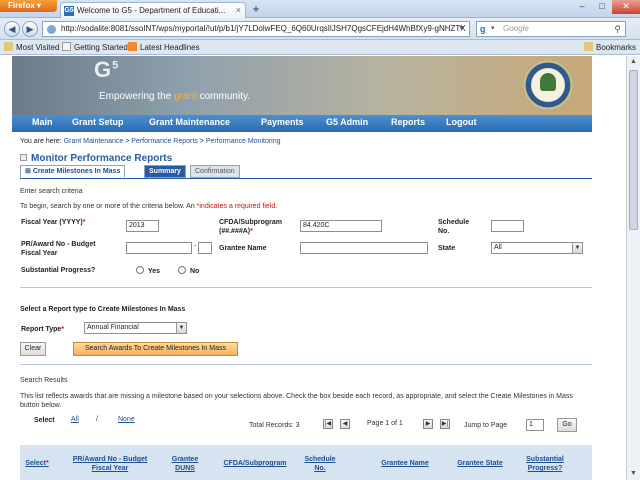 The height and width of the screenshot is (480, 640). Describe the element at coordinates (498, 247) in the screenshot. I see `state-select-value: All` at that location.